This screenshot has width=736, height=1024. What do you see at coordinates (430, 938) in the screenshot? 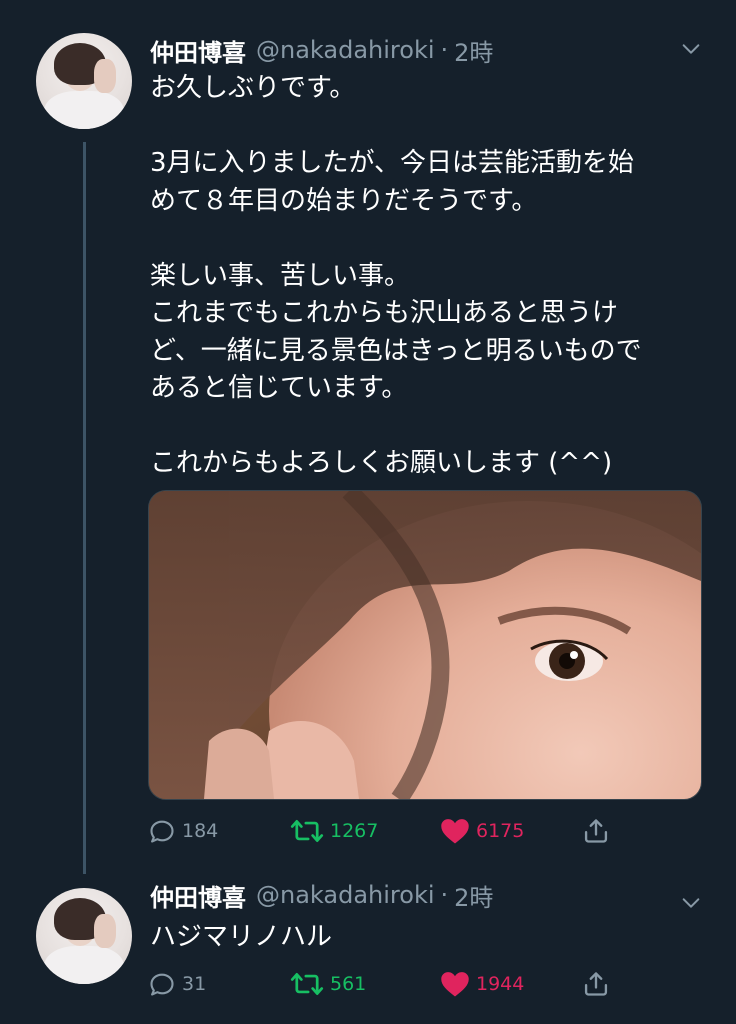
I see `tweet-text: ハジマリノハル` at bounding box center [430, 938].